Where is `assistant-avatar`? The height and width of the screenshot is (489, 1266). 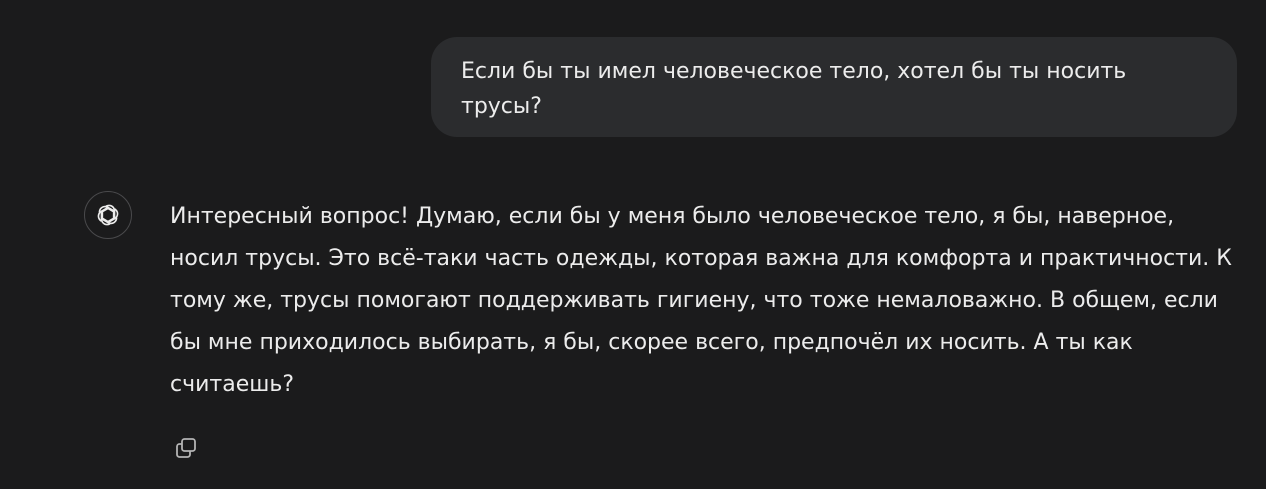
assistant-avatar is located at coordinates (108, 215).